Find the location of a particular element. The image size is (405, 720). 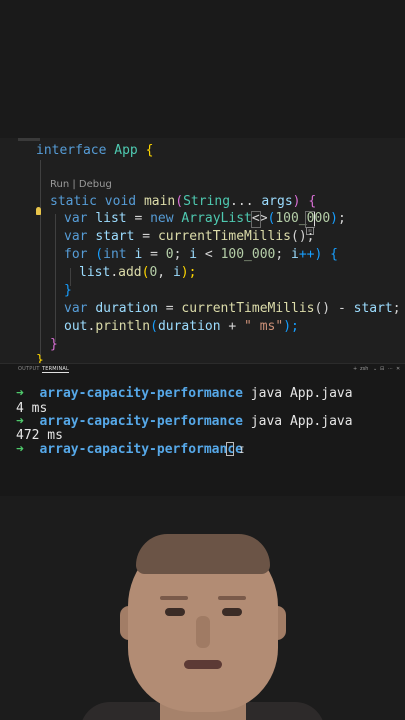

chevron-down-icon: ⌄ is located at coordinates (375, 369).